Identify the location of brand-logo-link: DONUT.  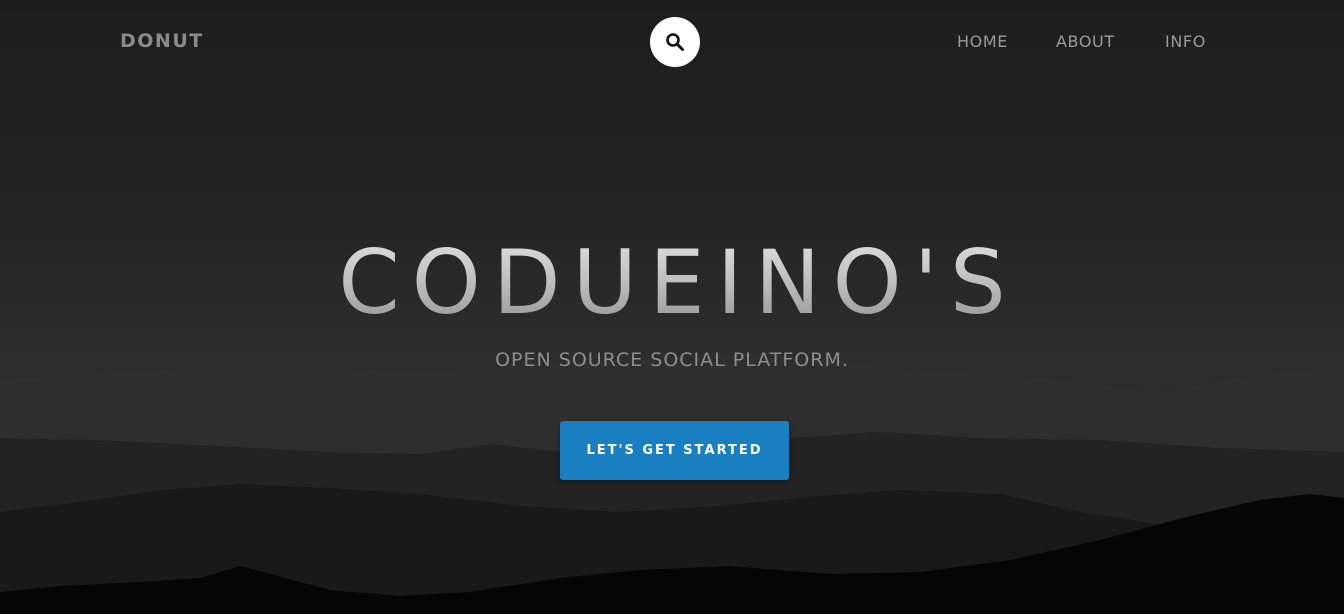
(162, 41).